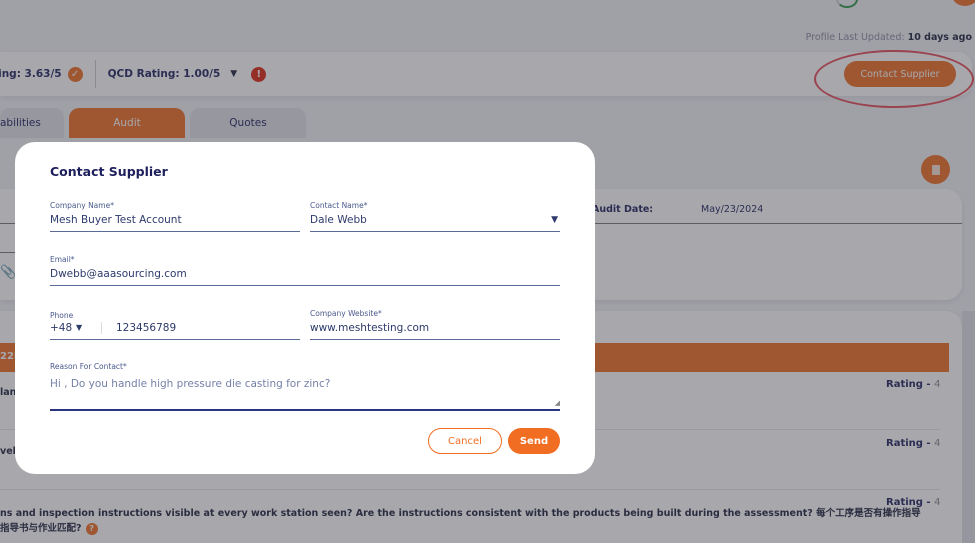 The width and height of the screenshot is (975, 543). I want to click on company-name-field: Company Name*, so click(175, 216).